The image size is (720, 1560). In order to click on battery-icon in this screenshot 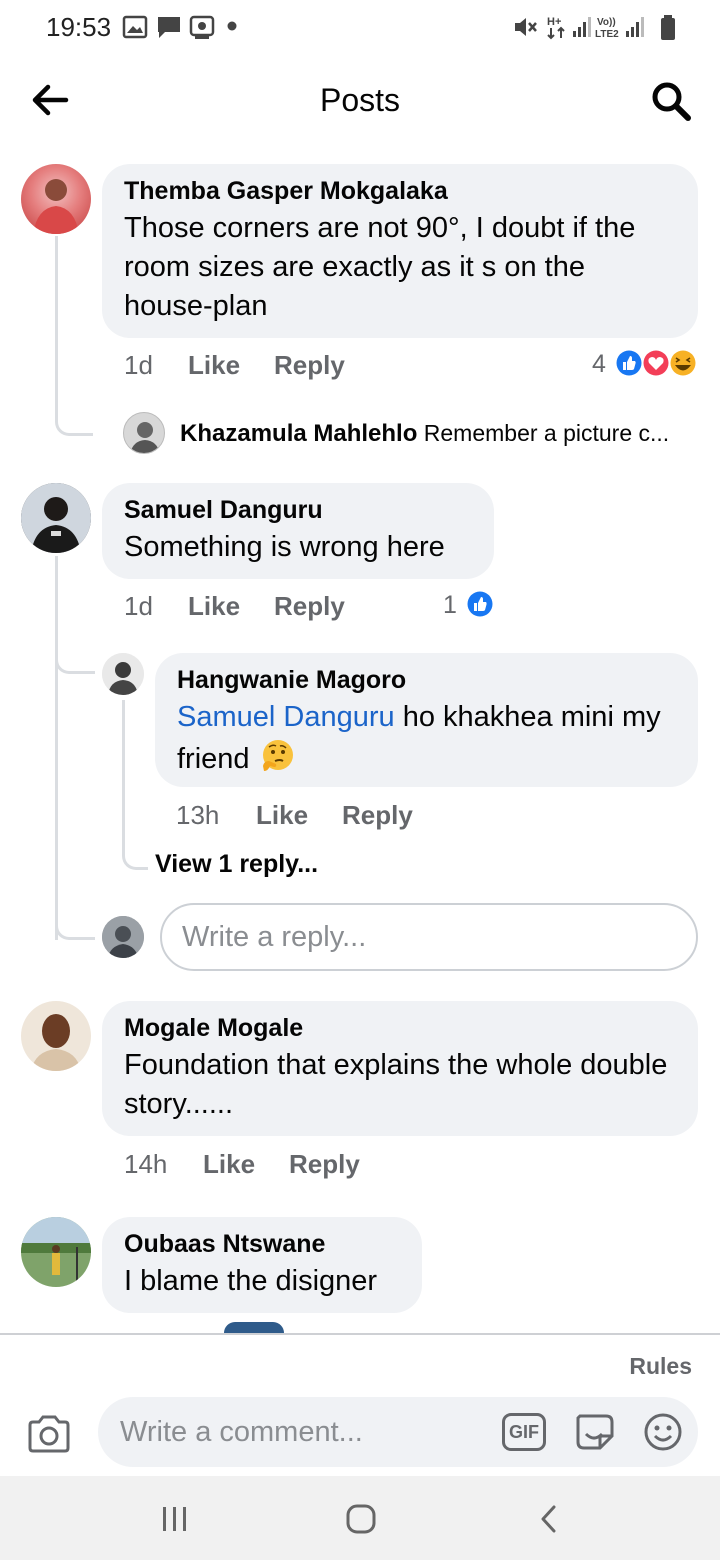, I will do `click(668, 27)`.